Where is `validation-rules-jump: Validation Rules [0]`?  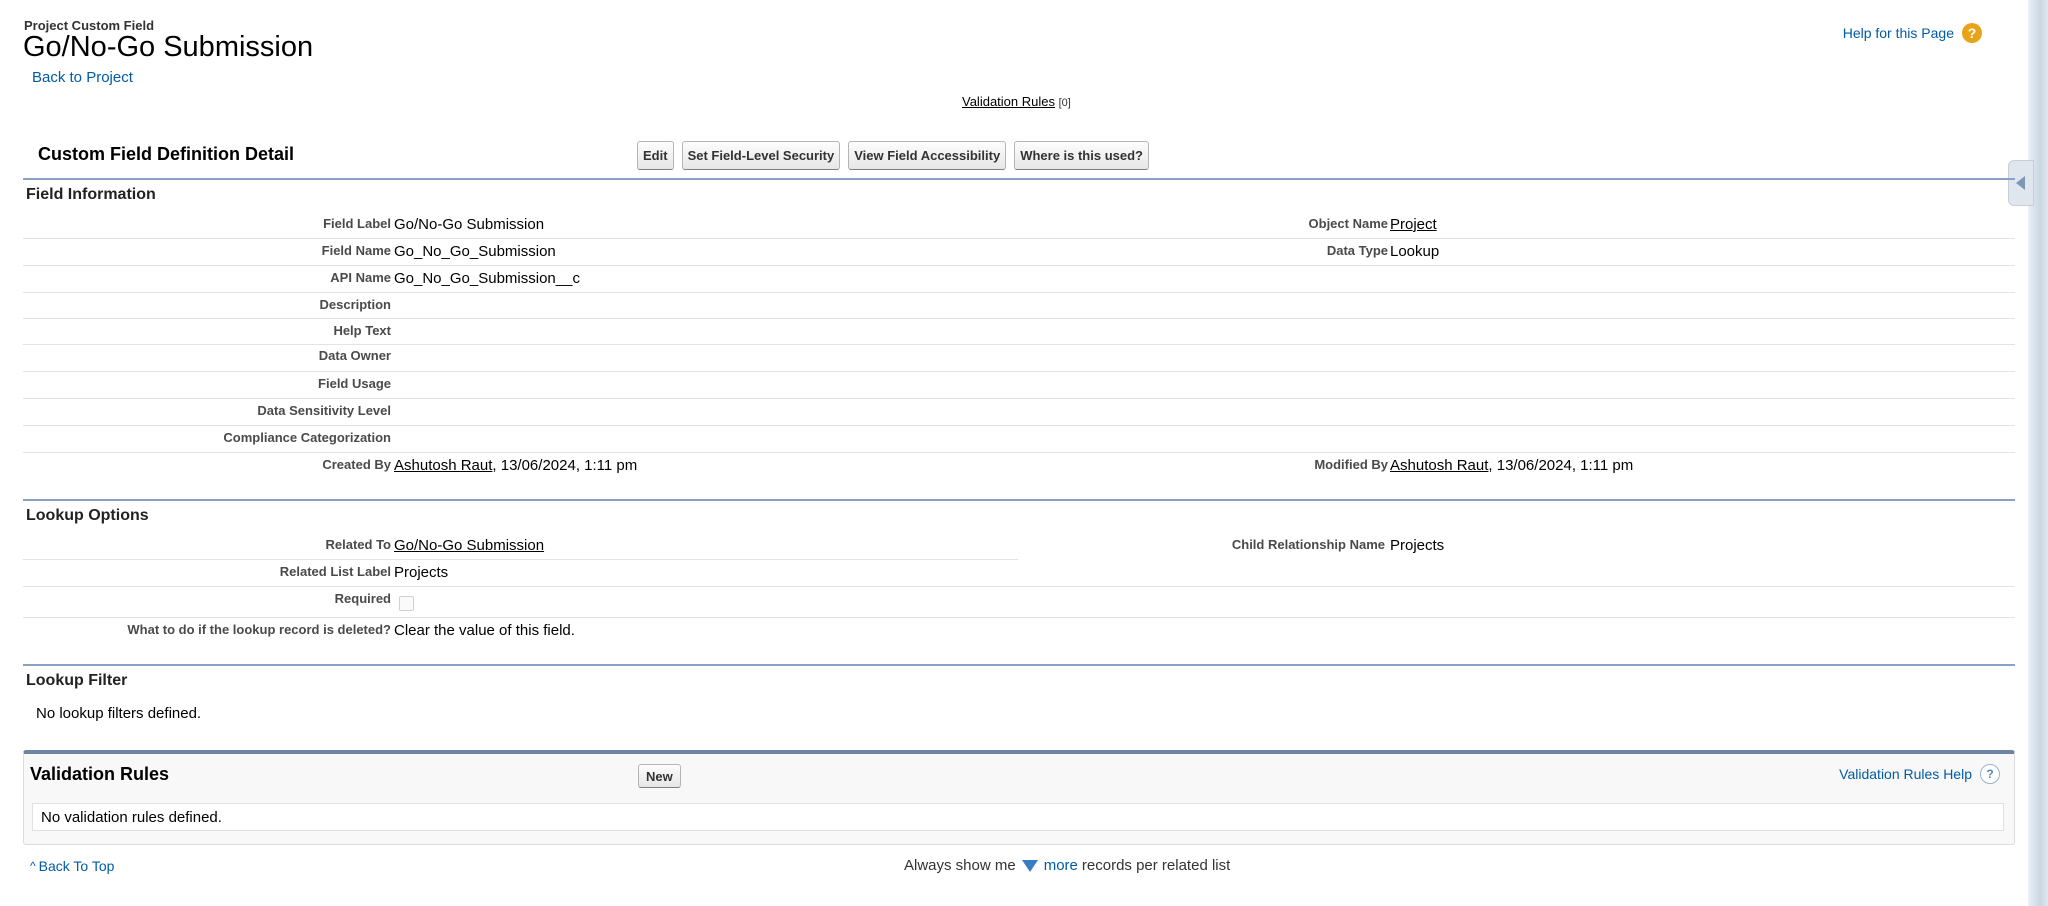
validation-rules-jump: Validation Rules [0] is located at coordinates (1016, 101).